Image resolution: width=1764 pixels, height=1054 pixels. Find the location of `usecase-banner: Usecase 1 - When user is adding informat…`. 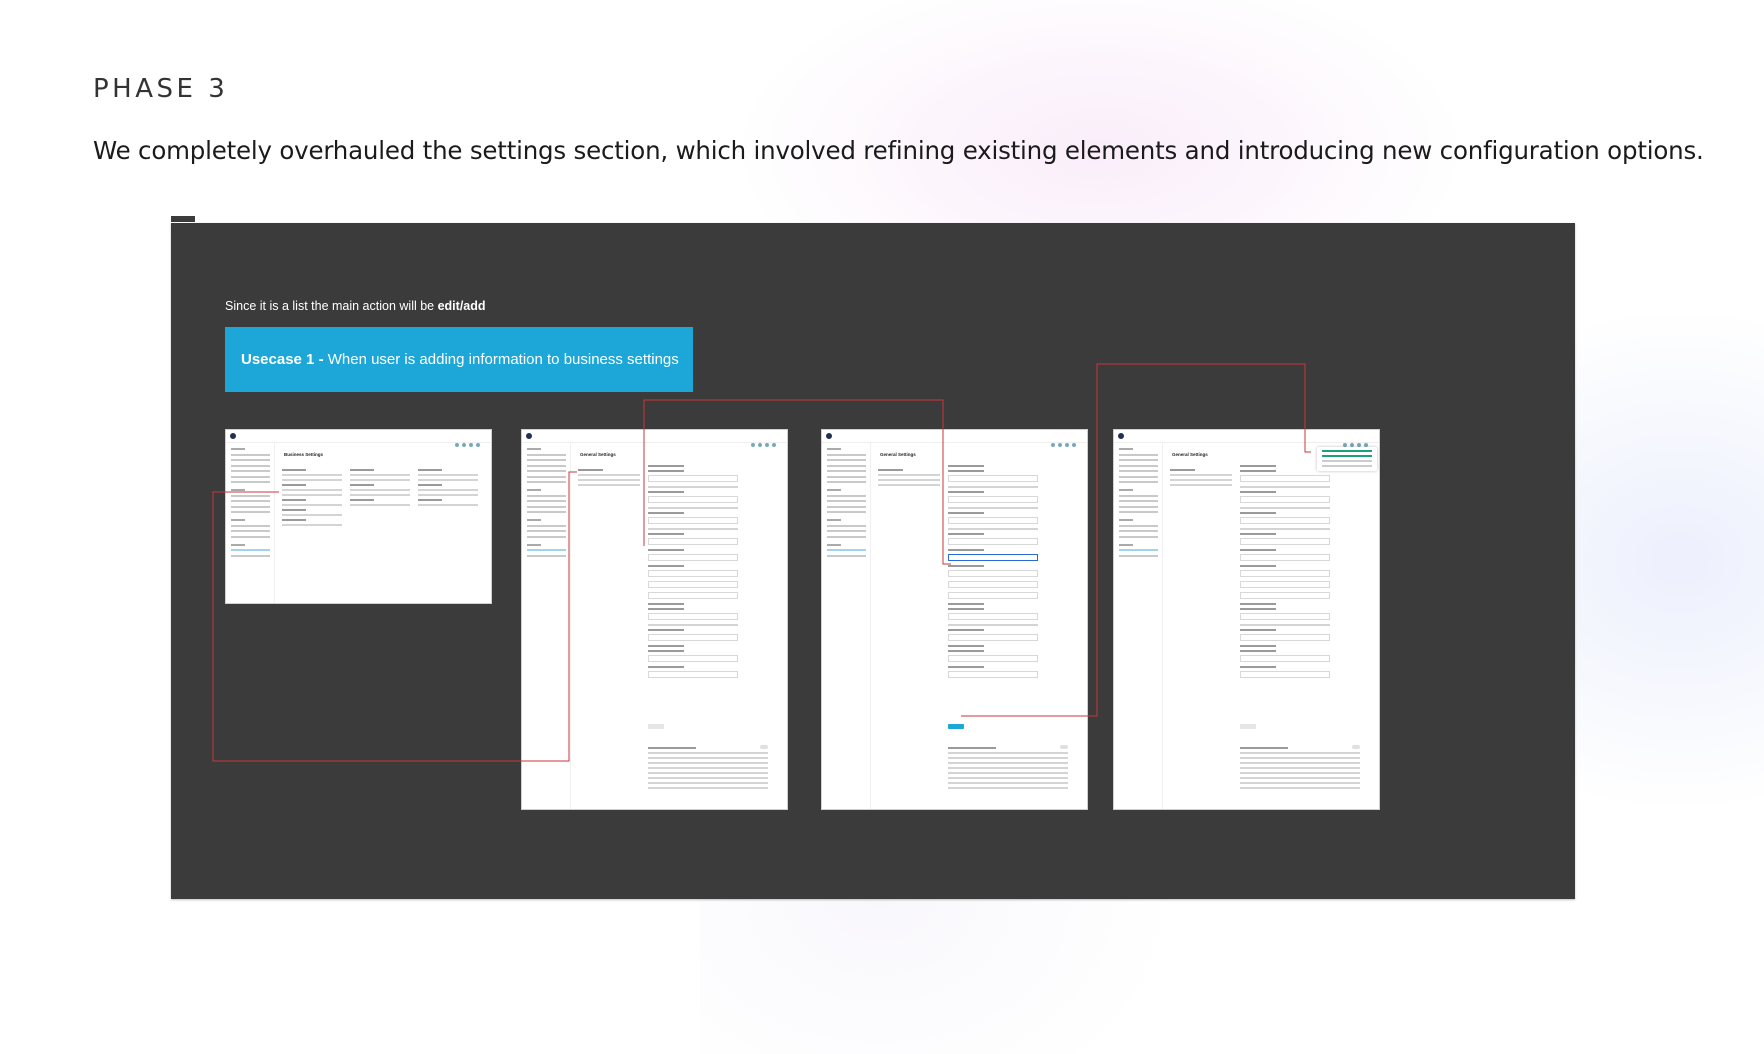

usecase-banner: Usecase 1 - When user is adding informat… is located at coordinates (459, 359).